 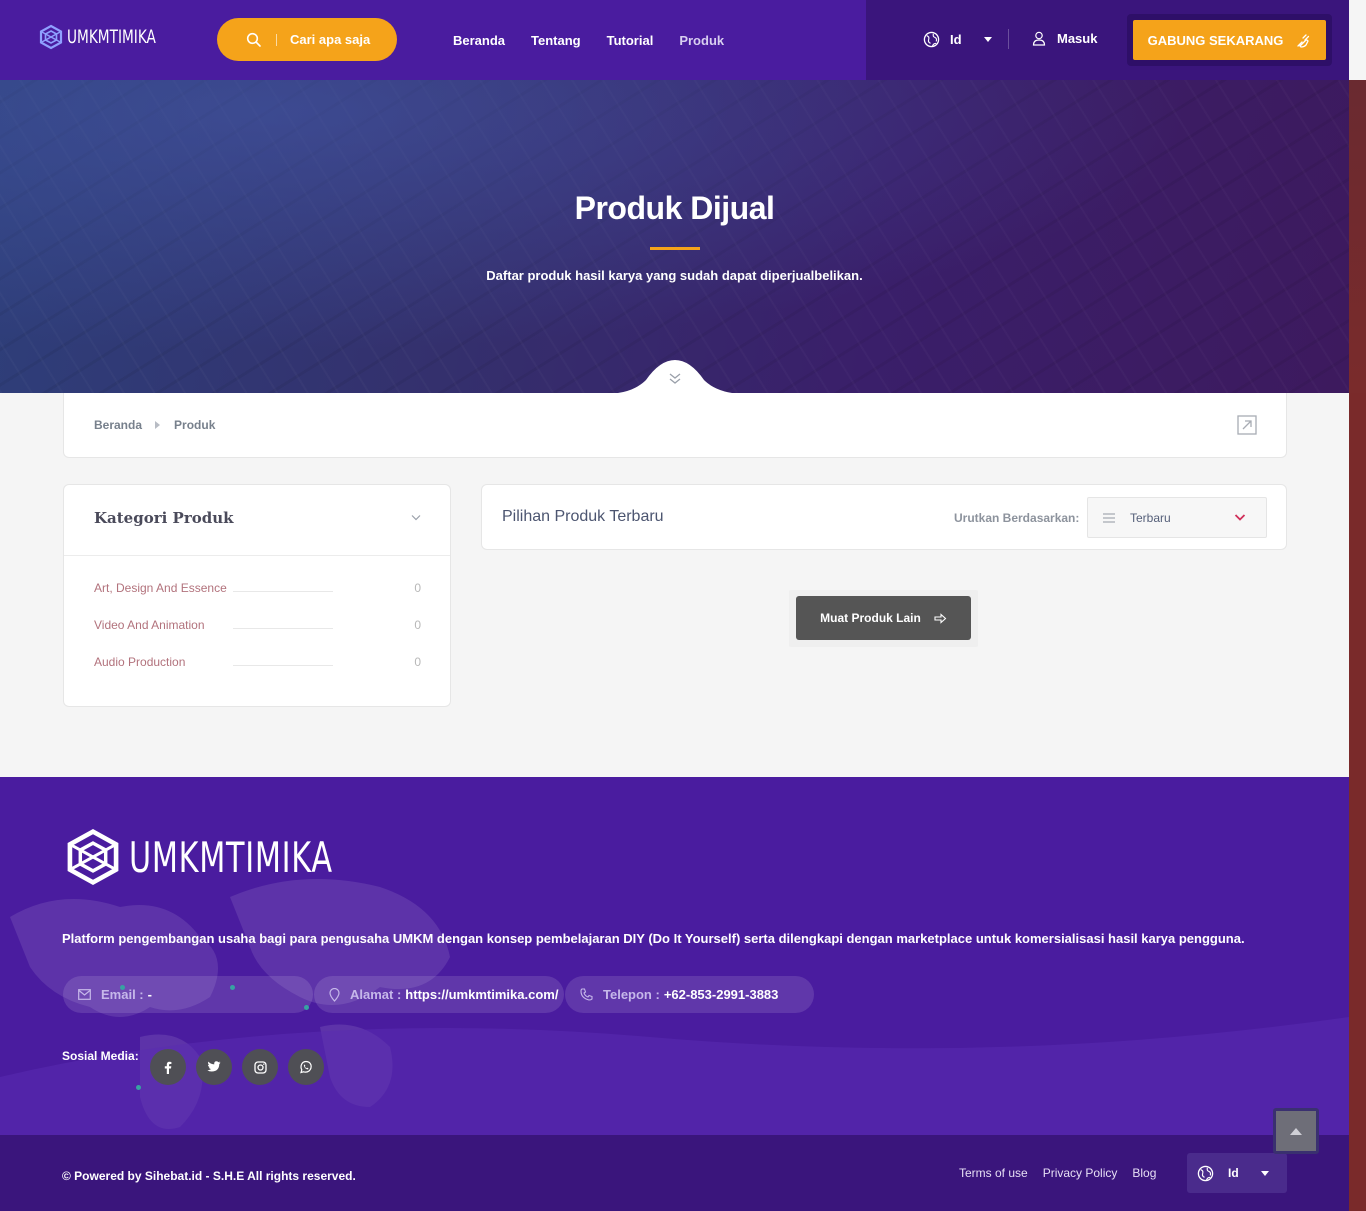 What do you see at coordinates (1303, 40) in the screenshot?
I see `hand-wave-icon` at bounding box center [1303, 40].